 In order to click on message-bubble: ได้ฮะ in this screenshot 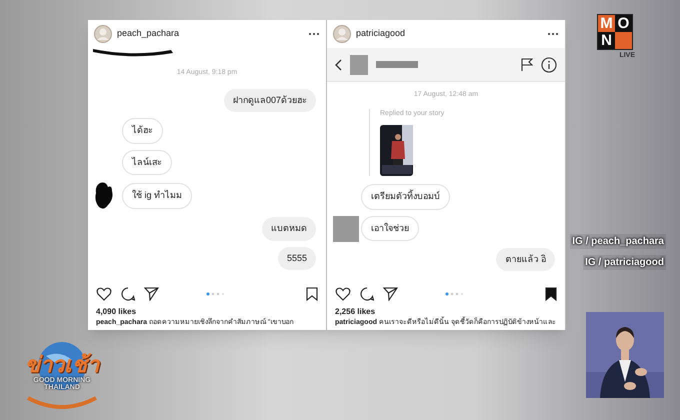, I will do `click(142, 131)`.